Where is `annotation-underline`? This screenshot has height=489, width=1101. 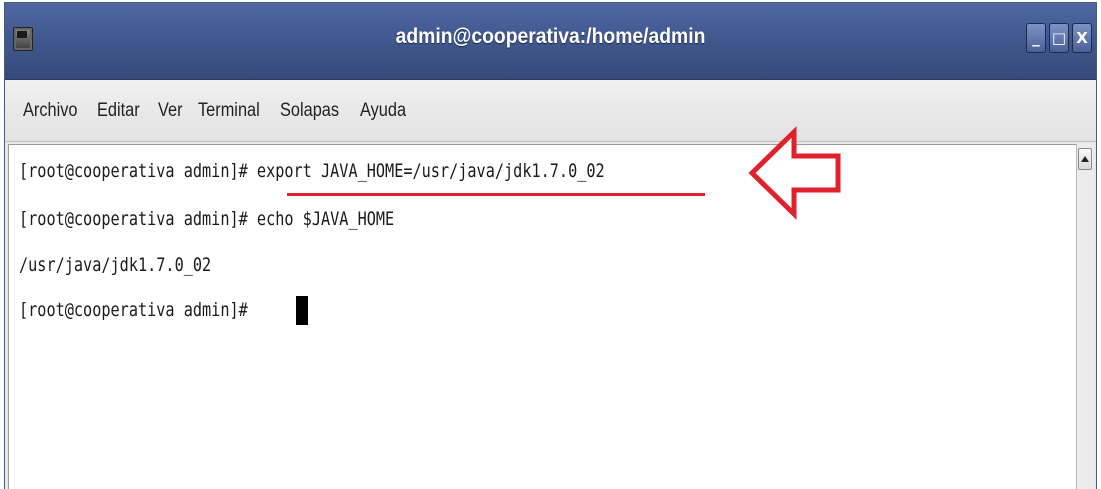
annotation-underline is located at coordinates (496, 194).